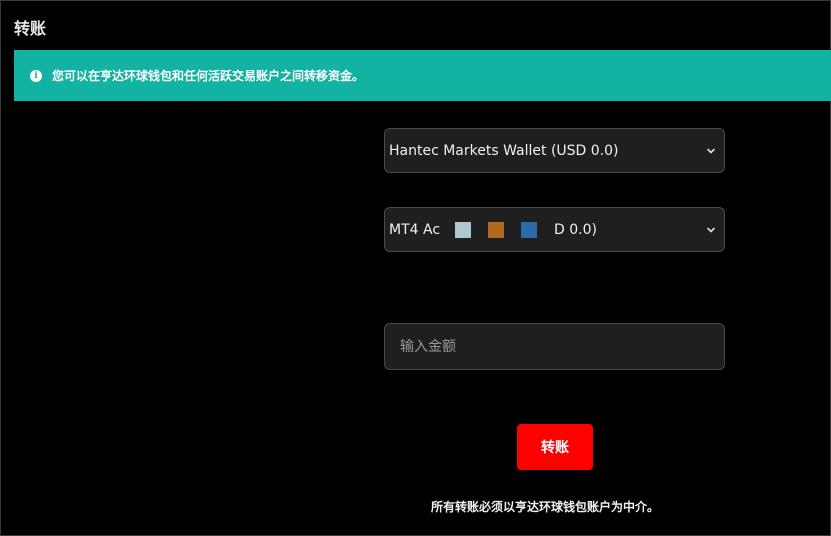 The width and height of the screenshot is (831, 536). Describe the element at coordinates (415, 229) in the screenshot. I see `to-account-prefix: MT4 Ac` at that location.